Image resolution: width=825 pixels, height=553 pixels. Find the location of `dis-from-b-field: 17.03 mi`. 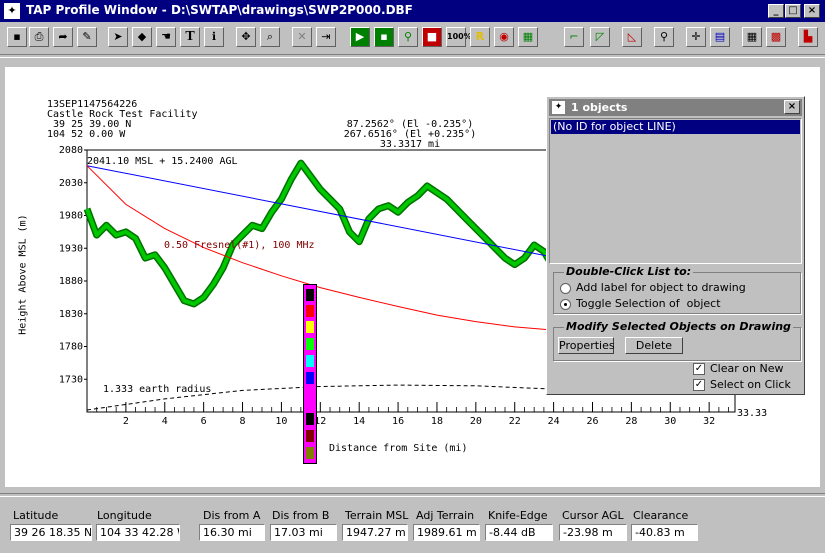

dis-from-b-field: 17.03 mi is located at coordinates (303, 532).